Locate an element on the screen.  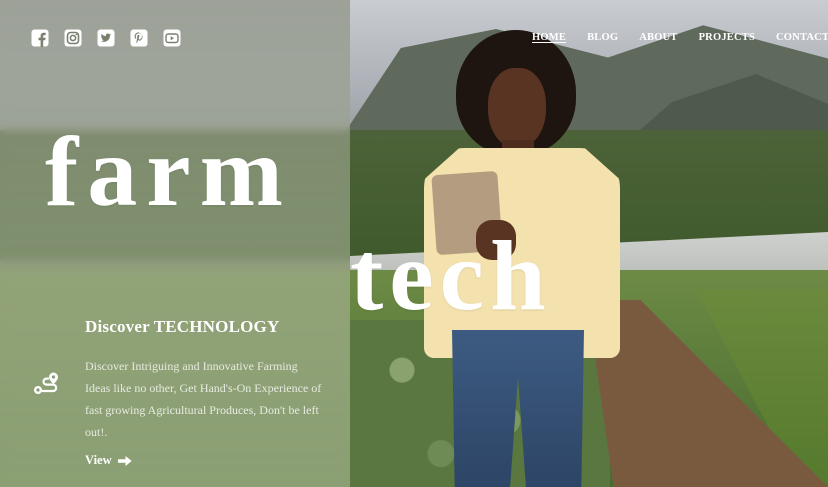
nav-item-home: HOME is located at coordinates (549, 37).